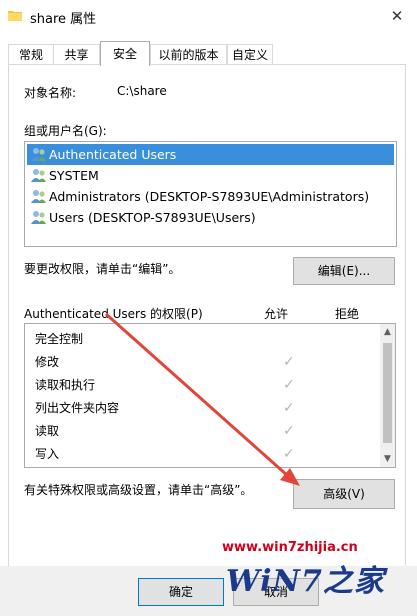 Image resolution: width=417 pixels, height=616 pixels. What do you see at coordinates (202, 399) in the screenshot?
I see `annotation-arrow-icon` at bounding box center [202, 399].